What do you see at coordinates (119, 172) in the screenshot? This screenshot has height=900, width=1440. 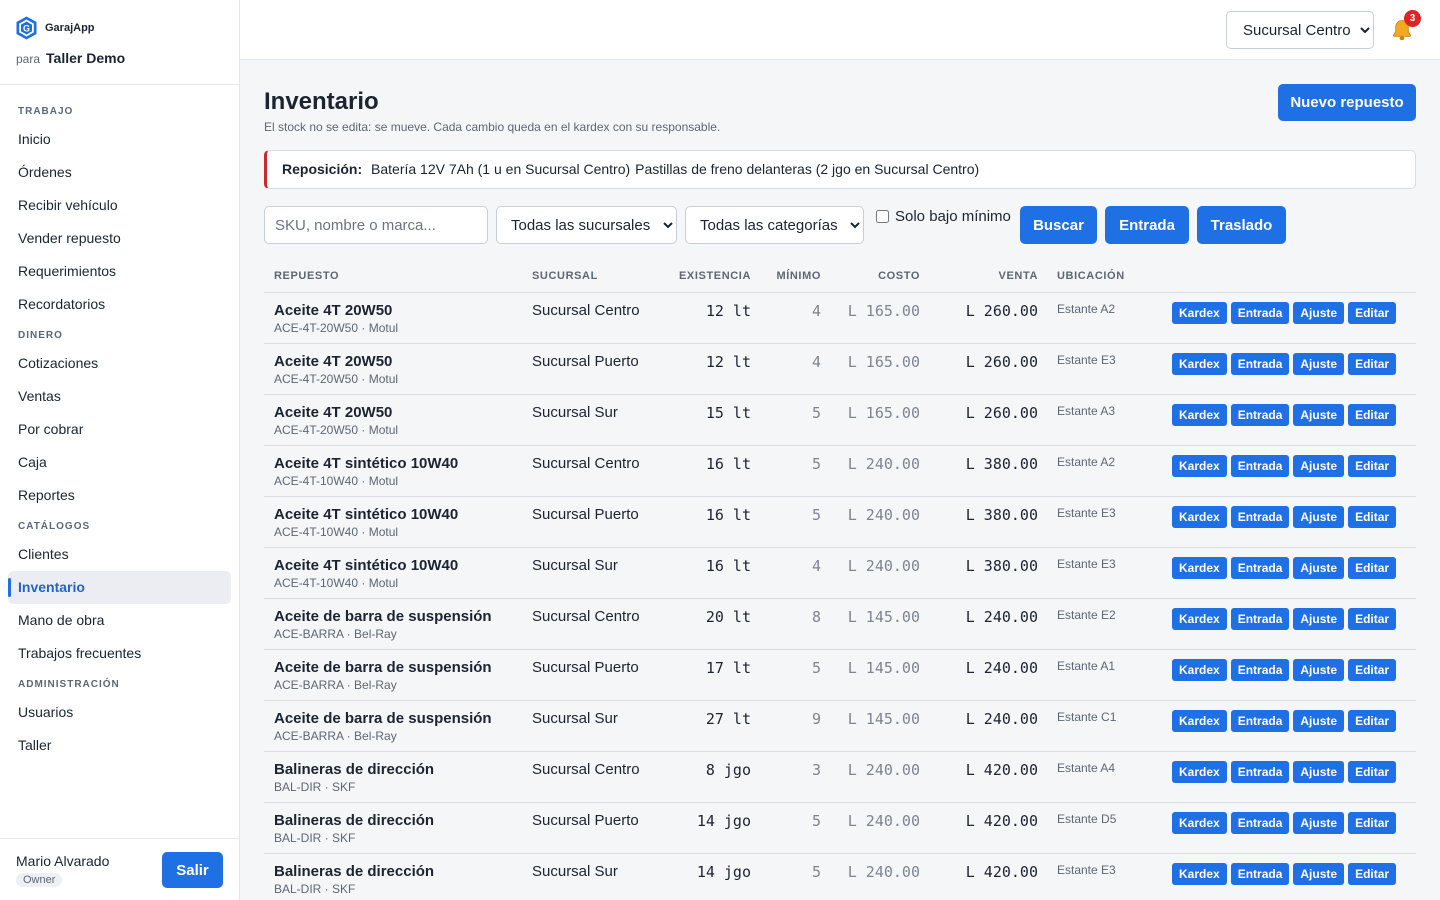 I see `sidebar-item: Órdenes` at bounding box center [119, 172].